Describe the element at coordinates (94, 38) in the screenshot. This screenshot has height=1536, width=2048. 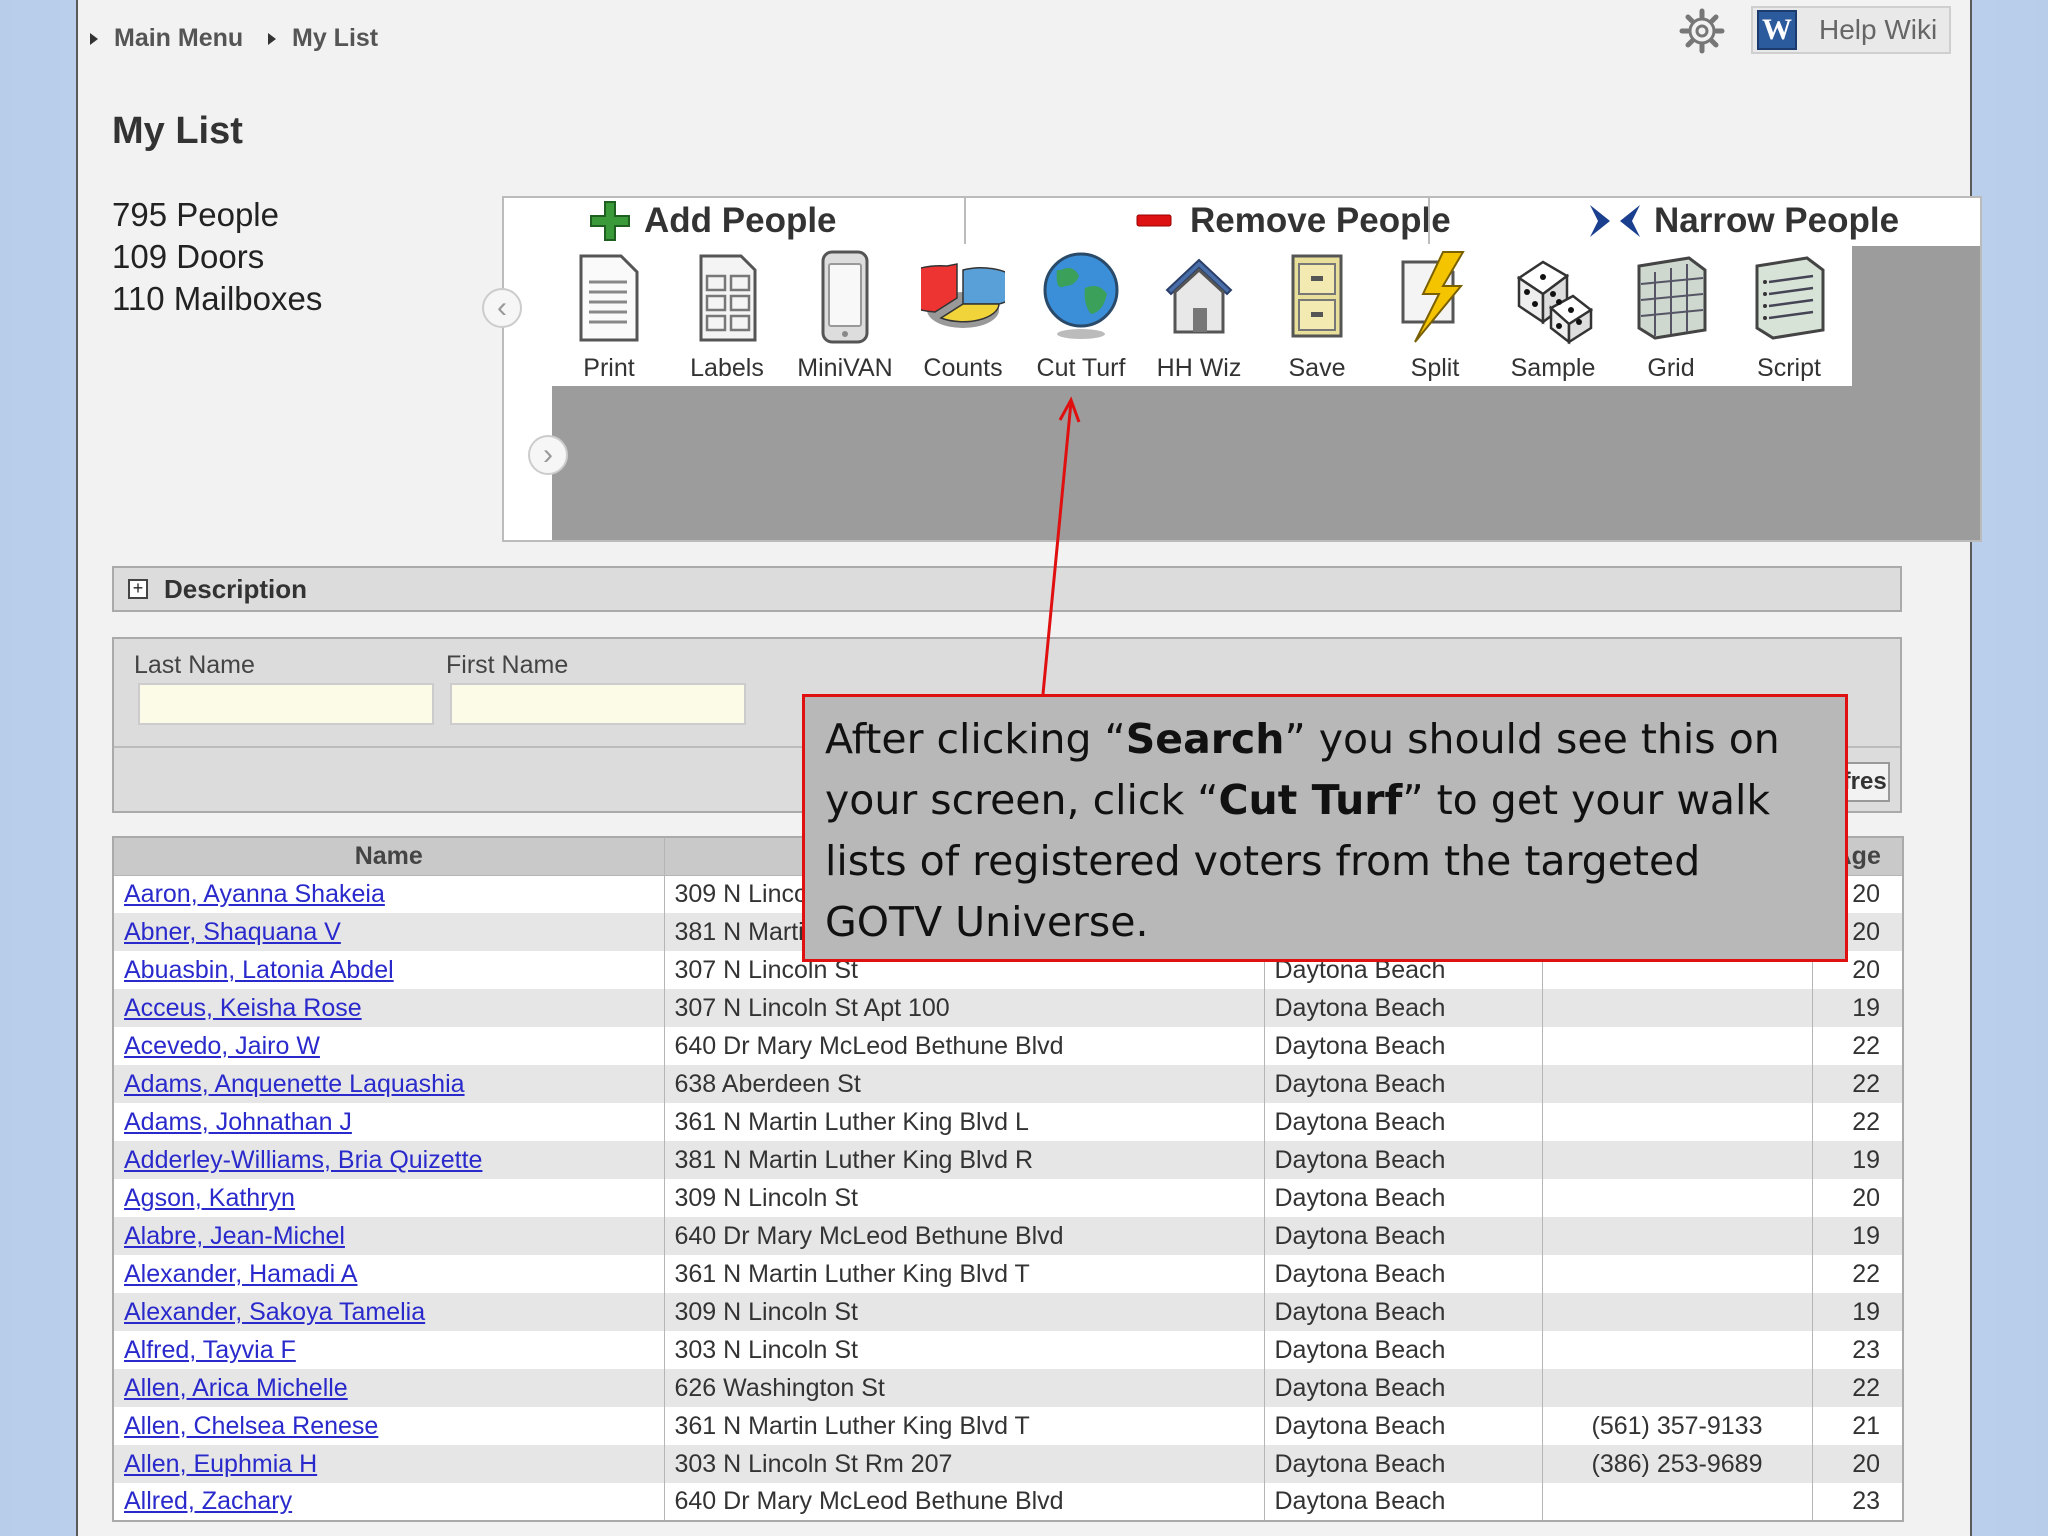
I see `breadcrumb-arrow-icon` at that location.